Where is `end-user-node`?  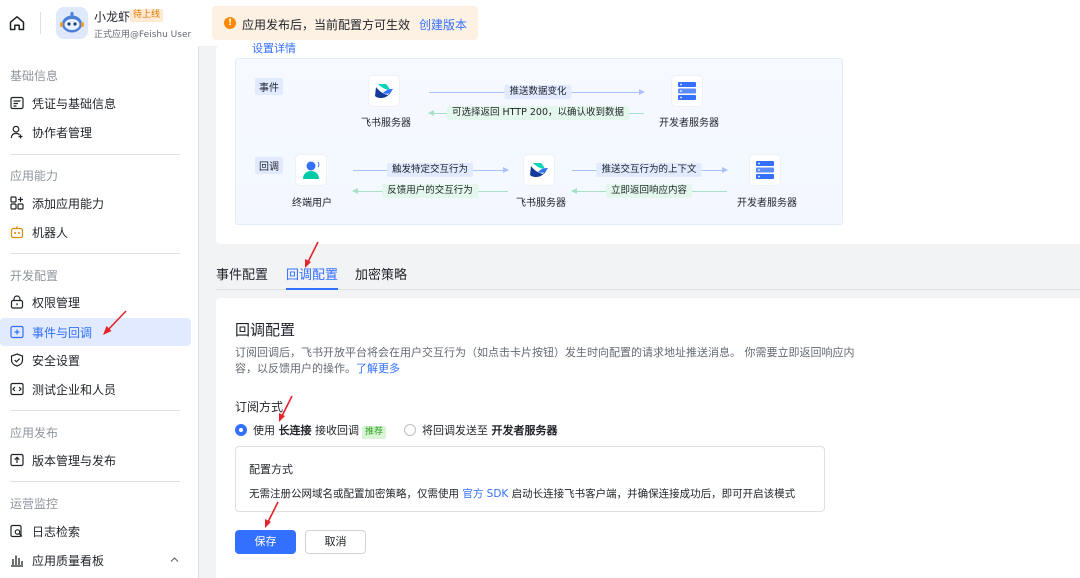 end-user-node is located at coordinates (311, 170).